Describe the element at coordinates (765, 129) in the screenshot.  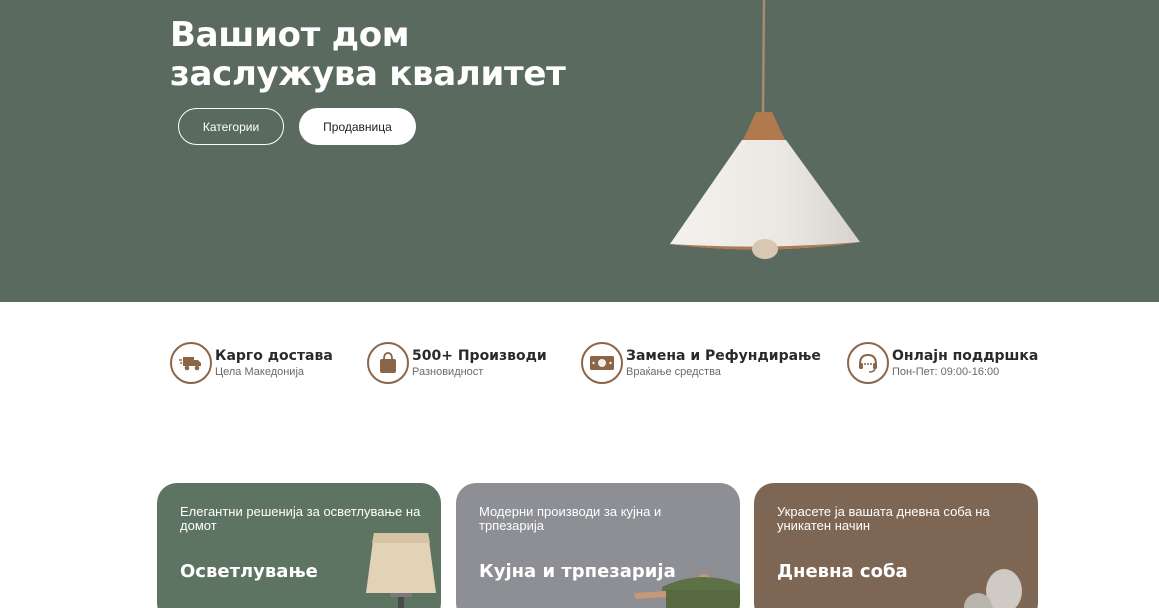
I see `pendant-lamp-image` at that location.